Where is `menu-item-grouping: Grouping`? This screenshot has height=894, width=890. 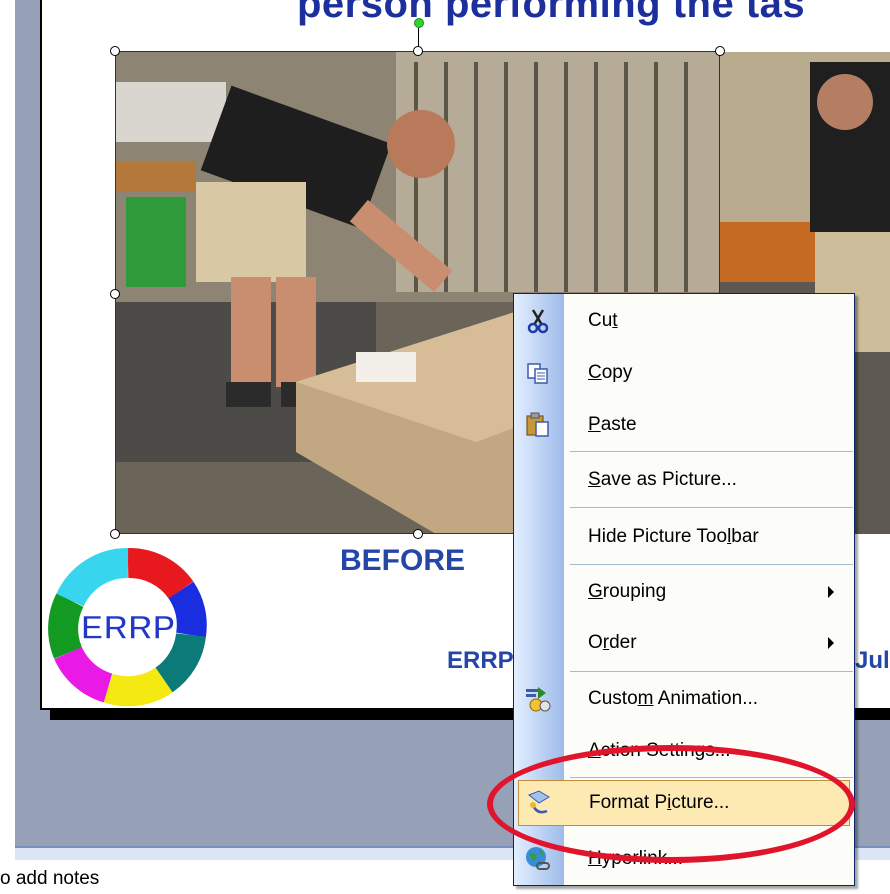 menu-item-grouping: Grouping is located at coordinates (684, 592).